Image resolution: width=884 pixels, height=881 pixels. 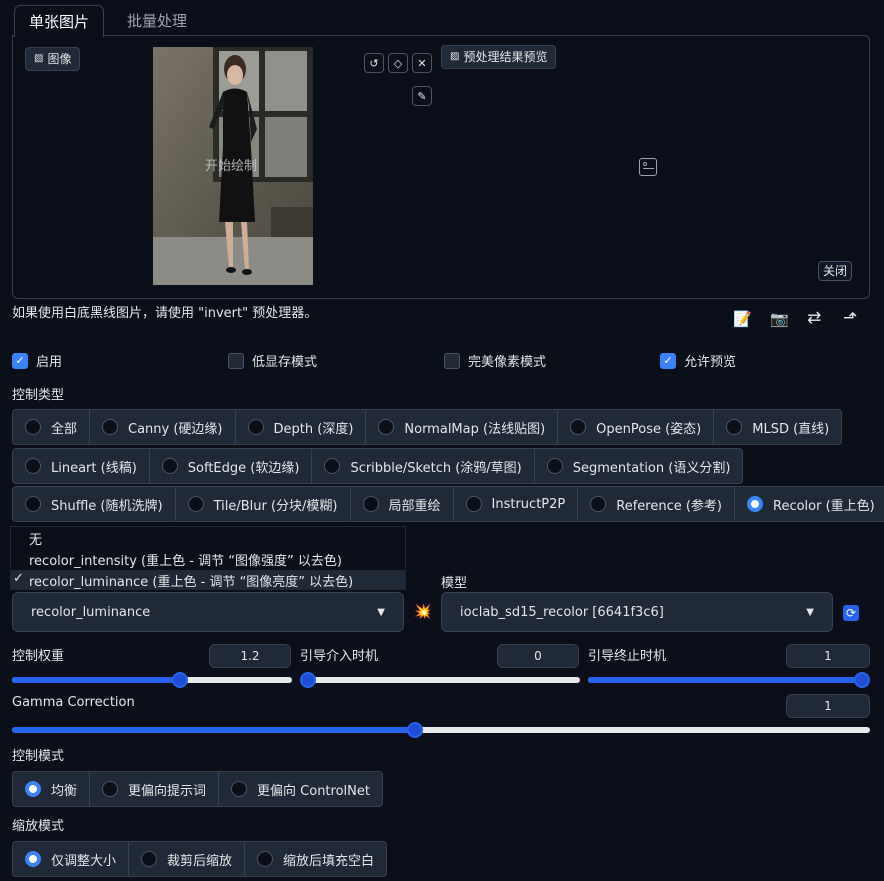 I want to click on undo-icon: ↺, so click(x=374, y=63).